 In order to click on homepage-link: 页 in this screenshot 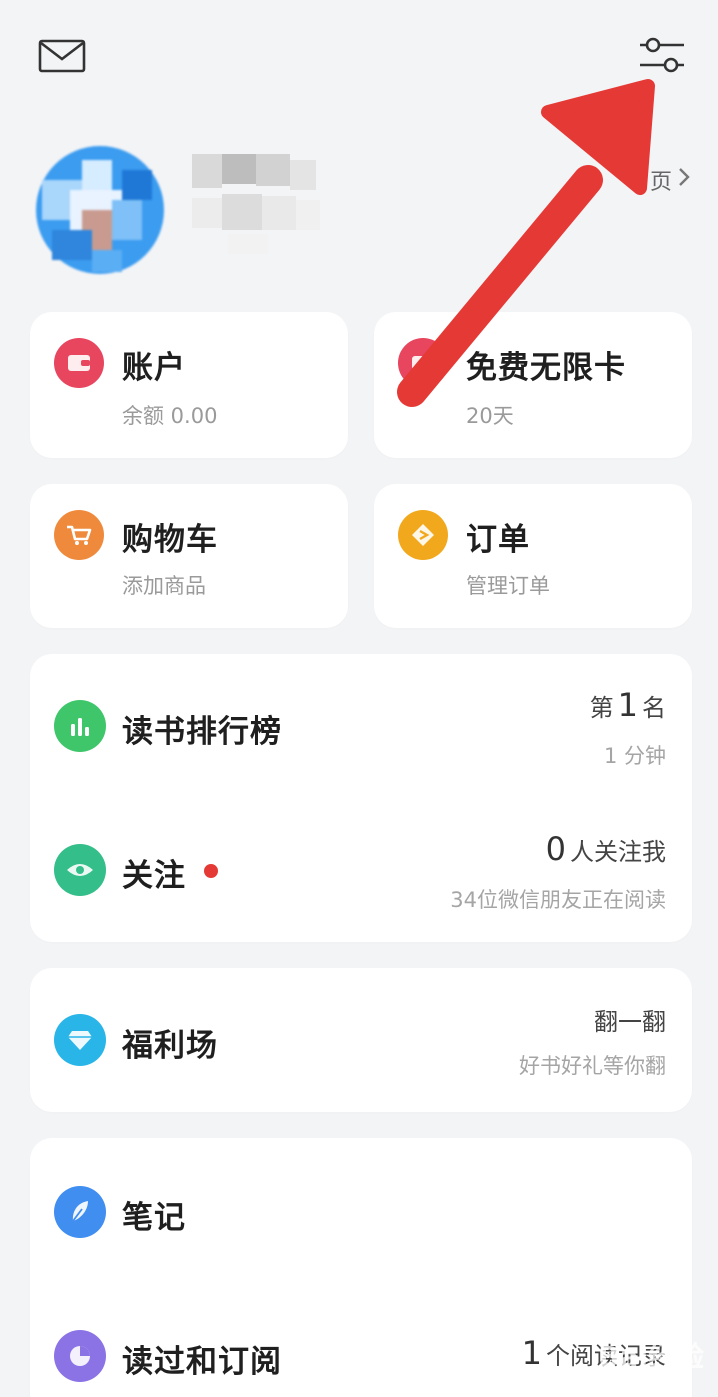, I will do `click(670, 180)`.